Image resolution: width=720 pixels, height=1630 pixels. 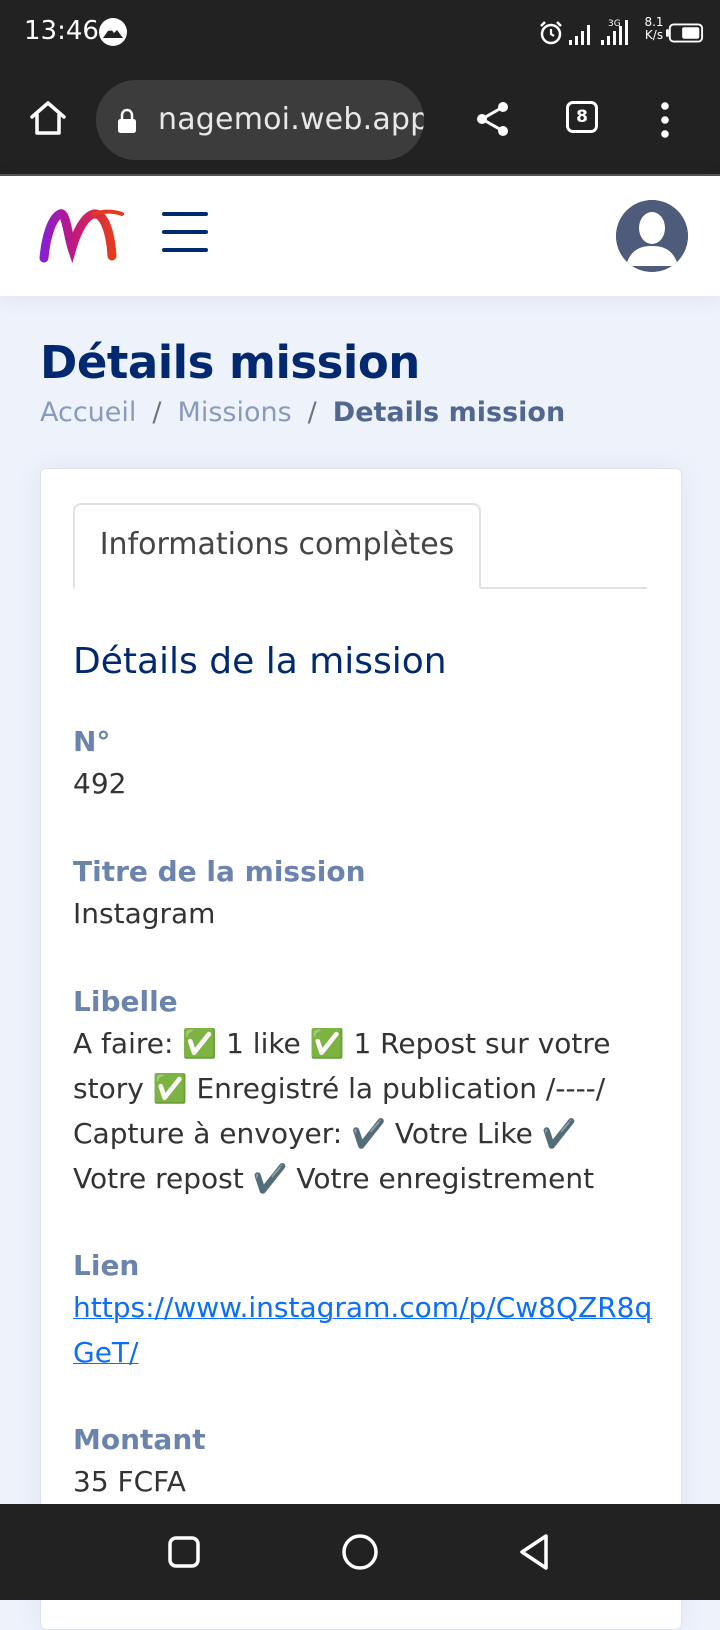 I want to click on tab-informations-completes: Informations complètes, so click(x=277, y=546).